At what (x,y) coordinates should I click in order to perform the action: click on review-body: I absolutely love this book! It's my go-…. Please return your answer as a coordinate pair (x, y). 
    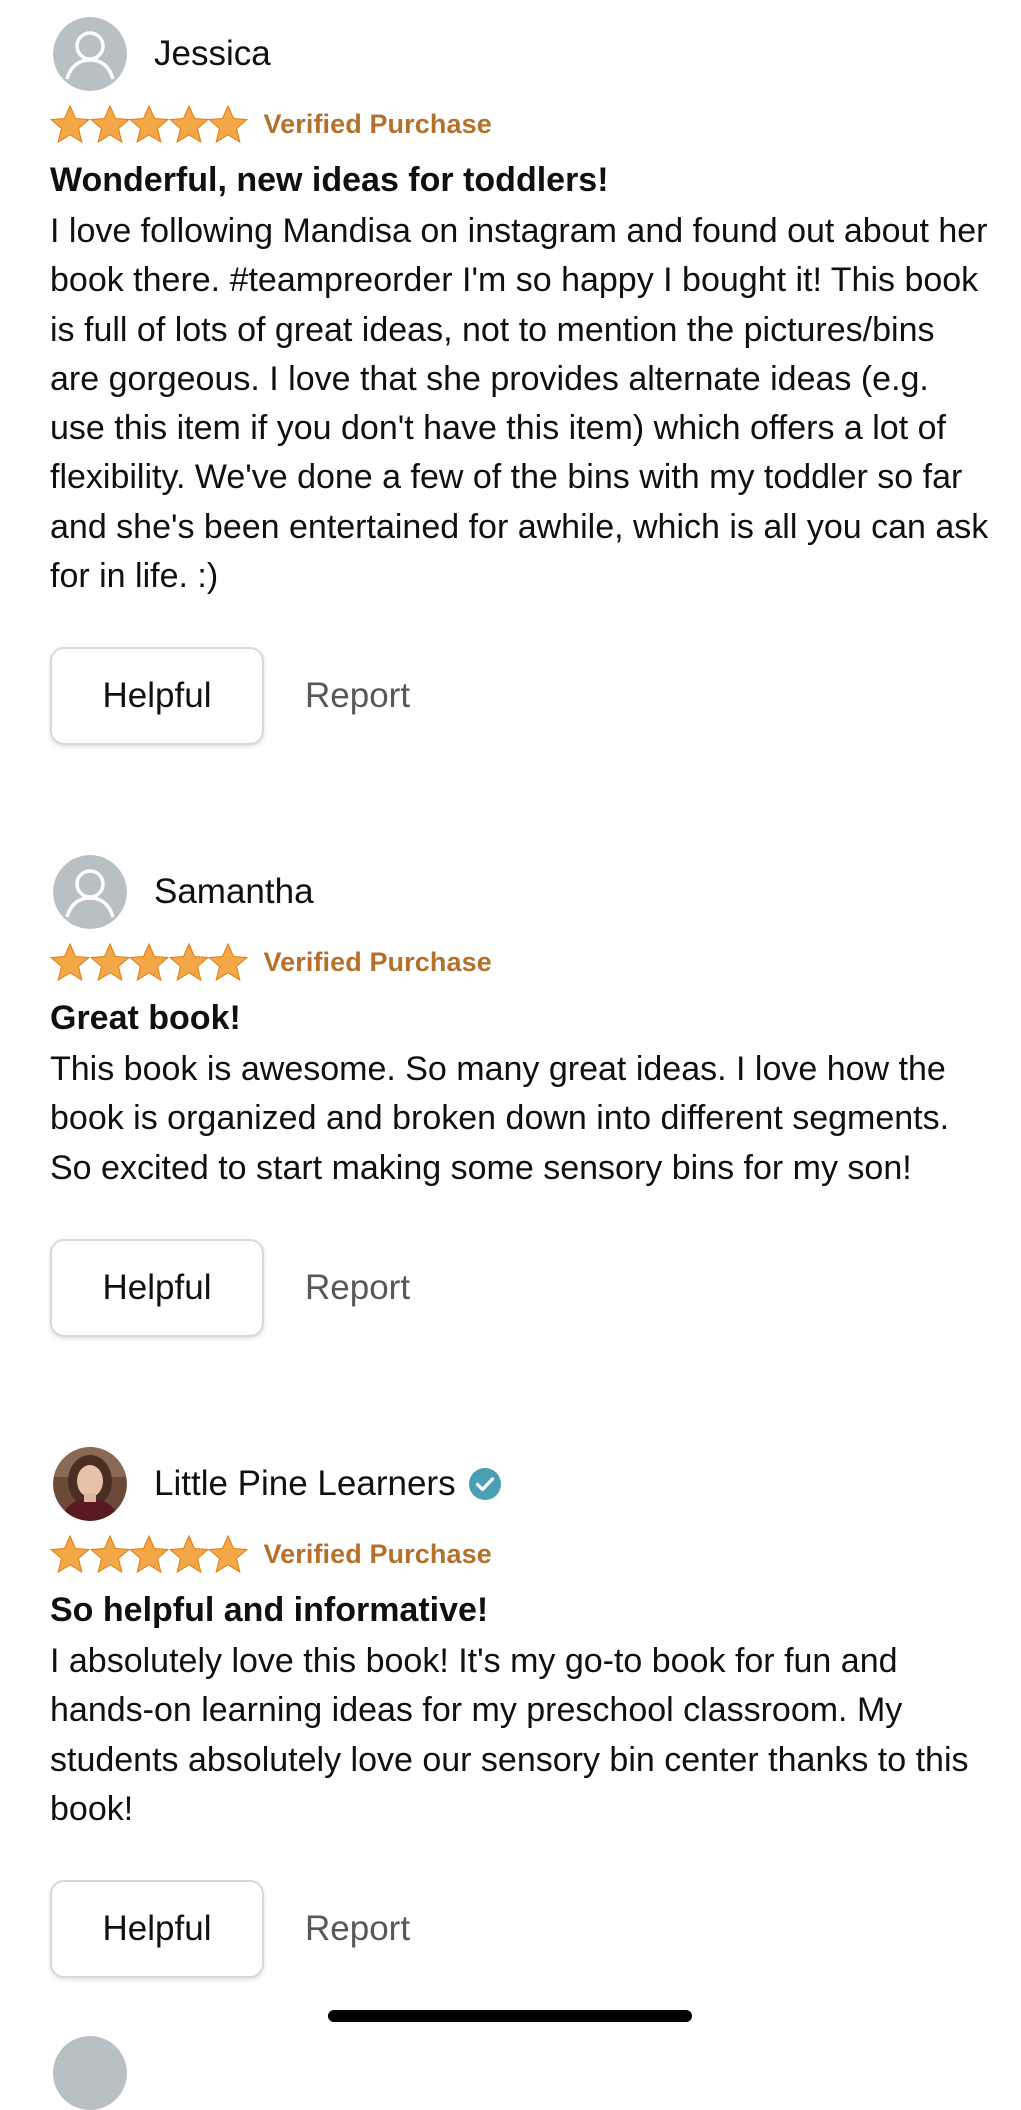
    Looking at the image, I should click on (509, 1735).